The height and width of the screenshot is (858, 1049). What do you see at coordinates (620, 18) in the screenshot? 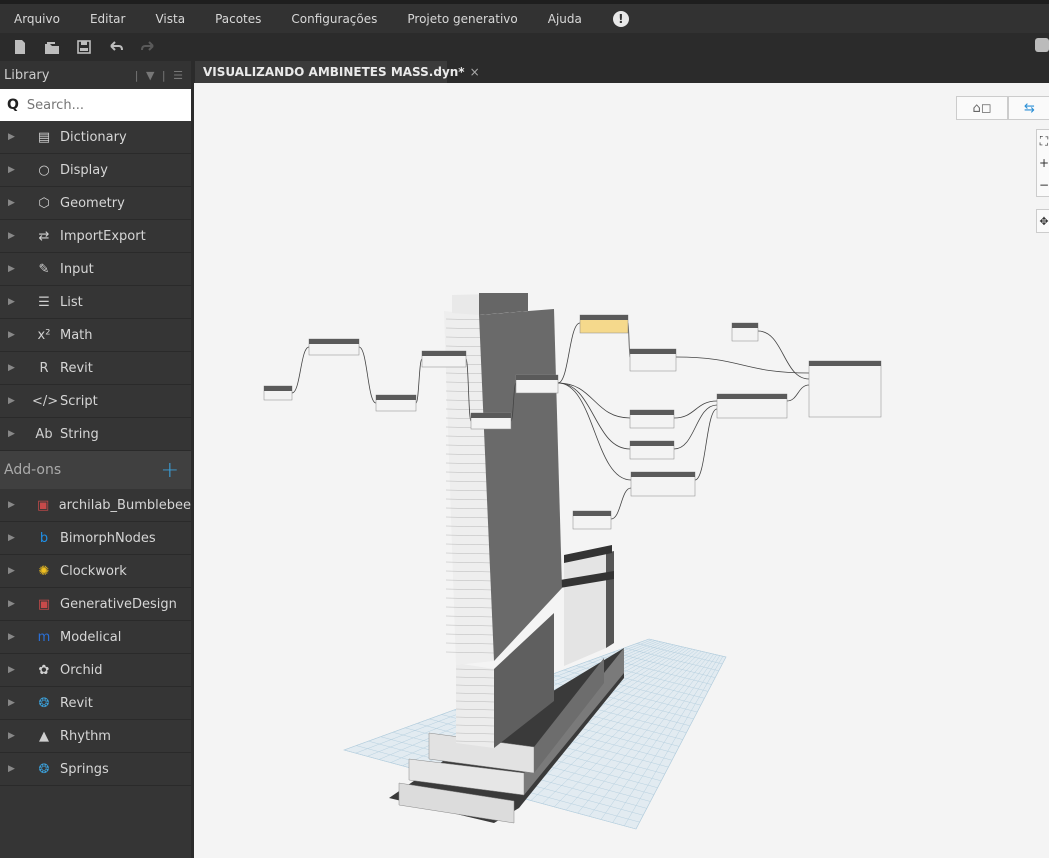
I see `alert-icon: !` at bounding box center [620, 18].